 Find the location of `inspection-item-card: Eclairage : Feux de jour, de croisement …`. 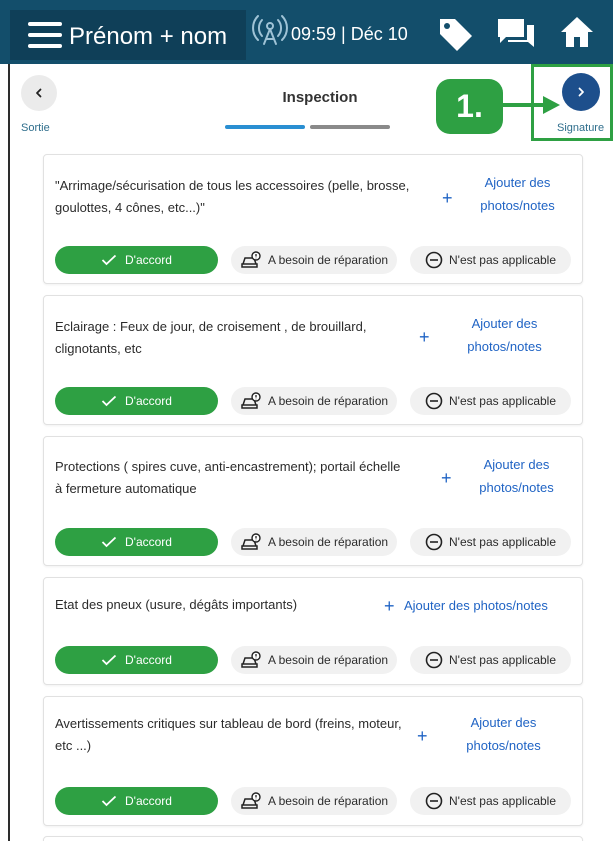

inspection-item-card: Eclairage : Feux de jour, de croisement … is located at coordinates (313, 360).